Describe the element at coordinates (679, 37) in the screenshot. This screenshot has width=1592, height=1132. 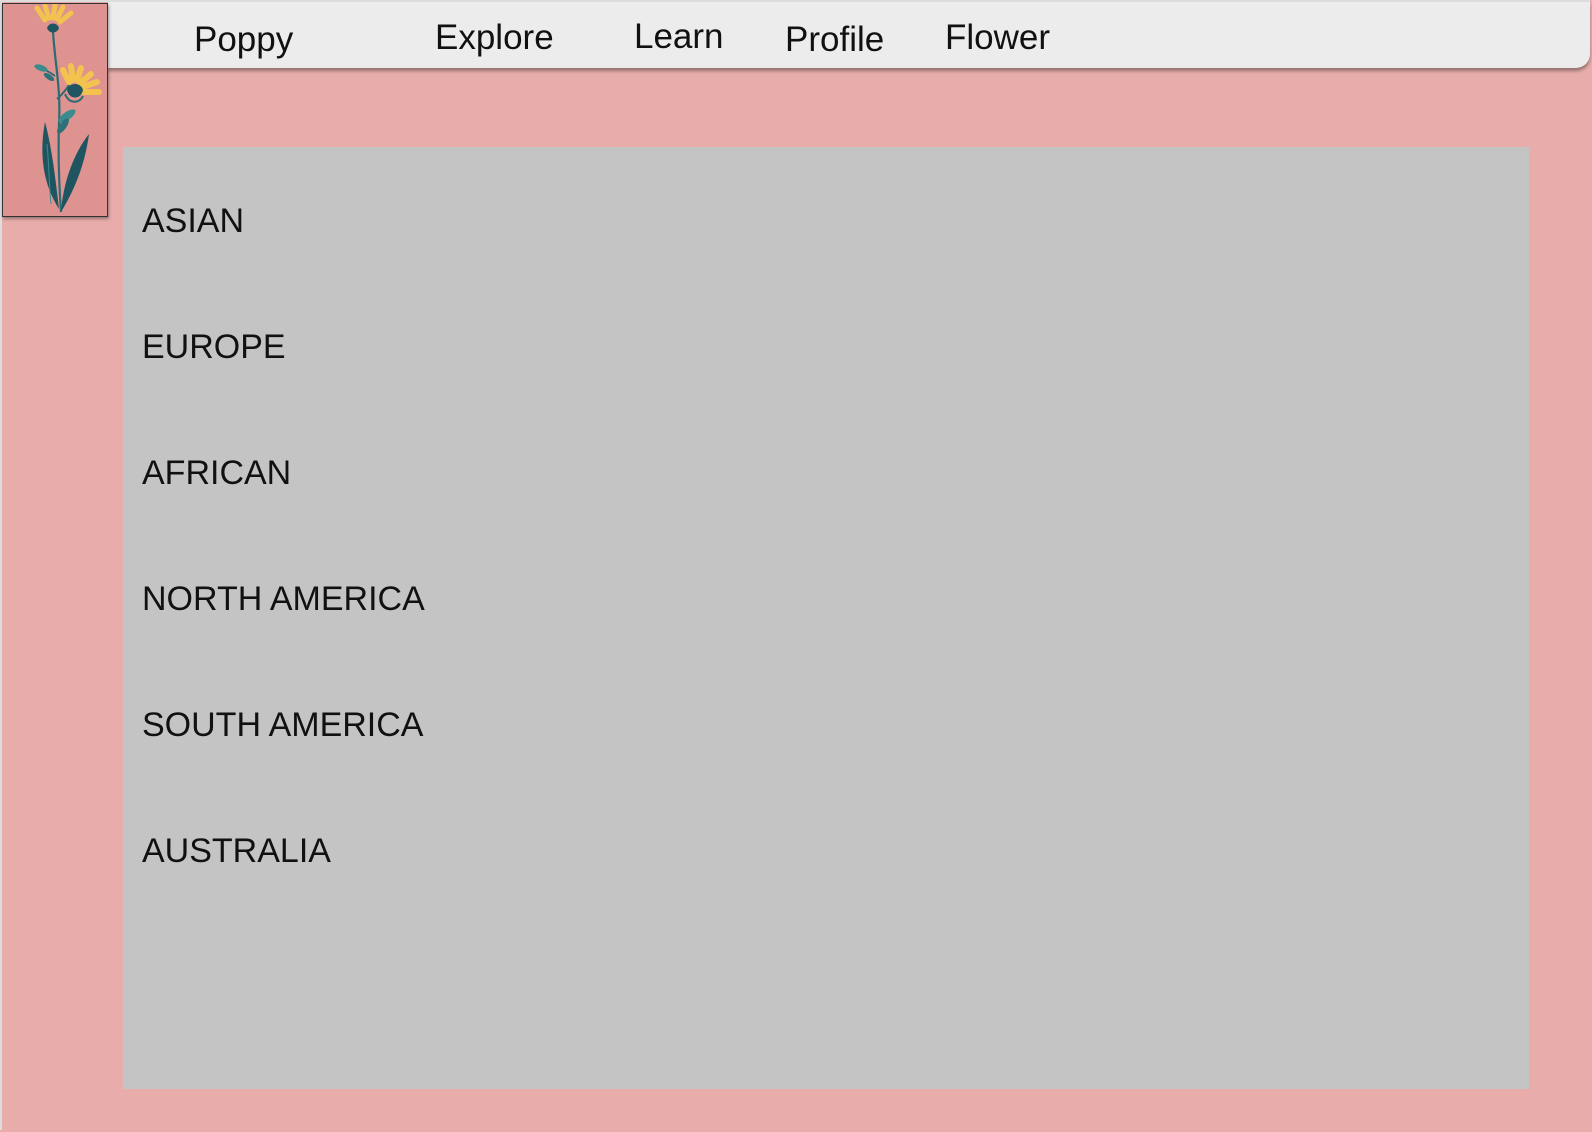
I see `nav-item-learn: Learn` at that location.